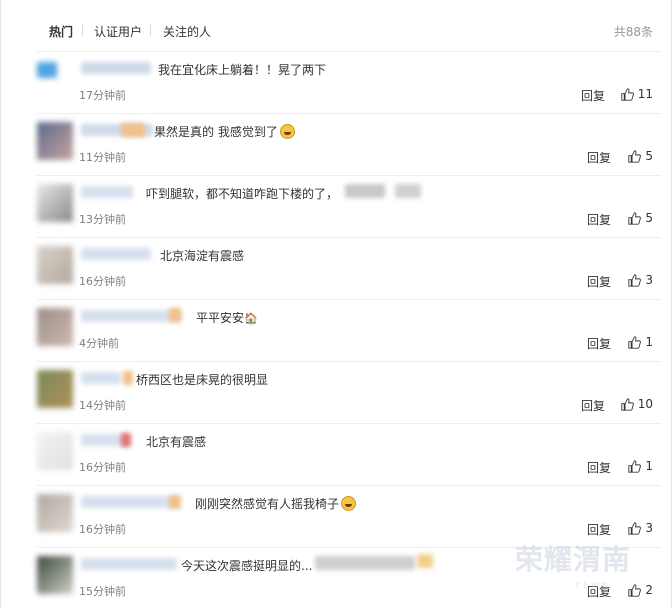 This screenshot has width=672, height=608. I want to click on watermark-logo: 荣耀渭南, so click(572, 559).